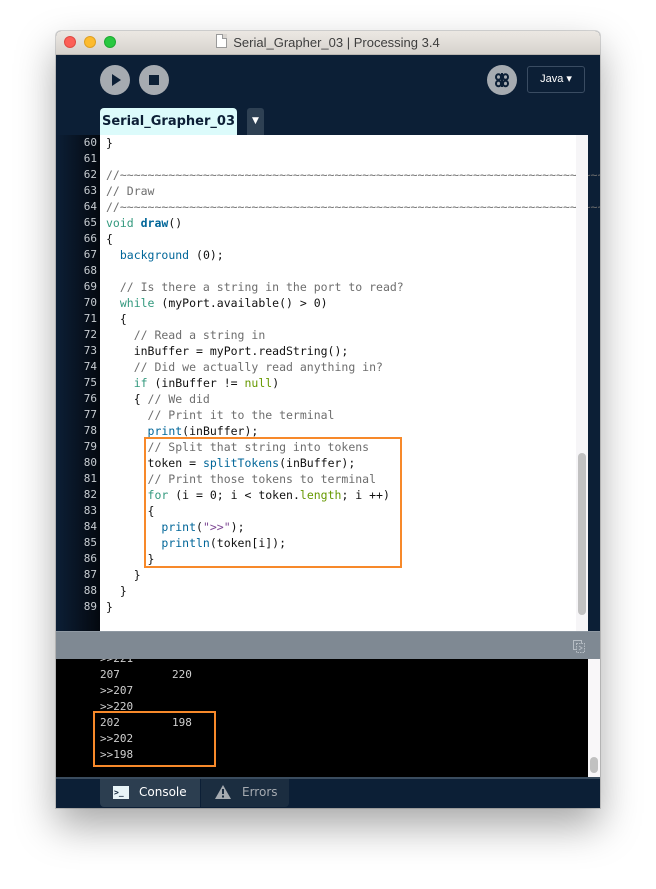 This screenshot has width=656, height=889. I want to click on code-line: 61, so click(322, 159).